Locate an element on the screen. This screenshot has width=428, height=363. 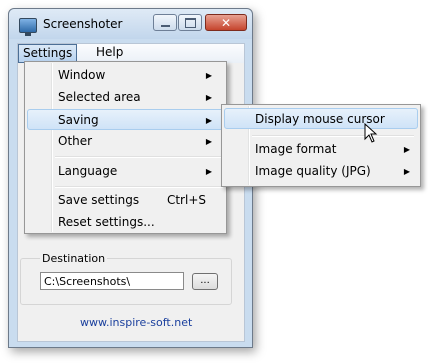
menu-item-label: Image format is located at coordinates (296, 149).